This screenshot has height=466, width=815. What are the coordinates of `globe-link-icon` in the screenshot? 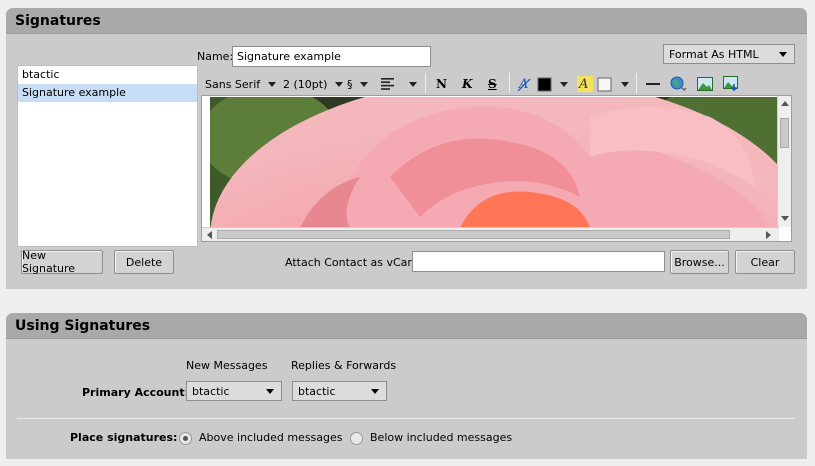 It's located at (678, 84).